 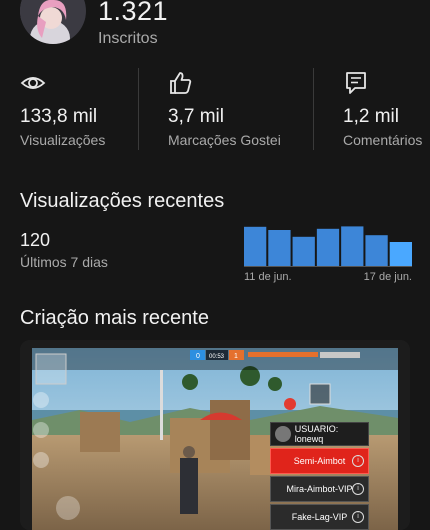 I want to click on hud-right-count: 1, so click(x=236, y=356).